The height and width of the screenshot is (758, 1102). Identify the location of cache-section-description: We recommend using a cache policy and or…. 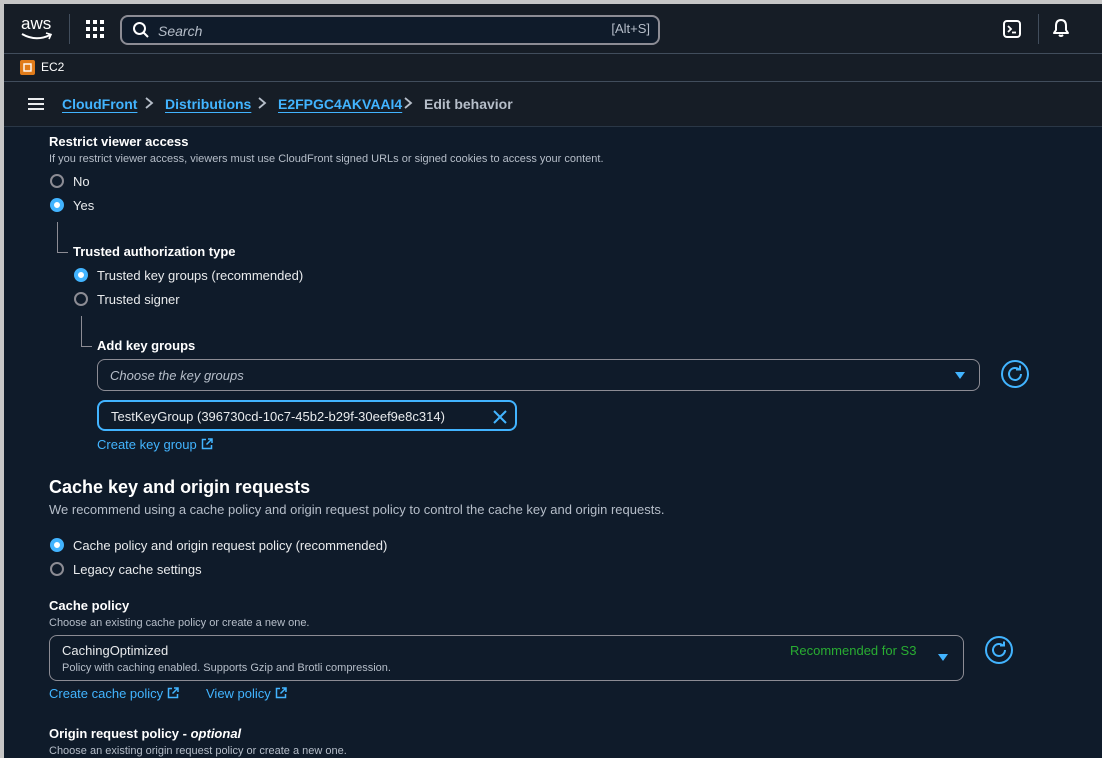
(357, 509).